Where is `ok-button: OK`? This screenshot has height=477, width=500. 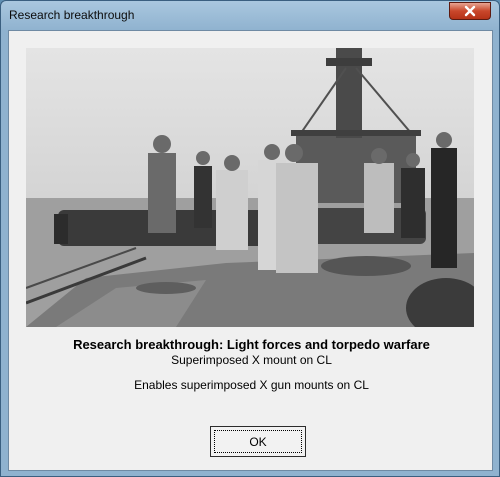
ok-button: OK is located at coordinates (258, 441).